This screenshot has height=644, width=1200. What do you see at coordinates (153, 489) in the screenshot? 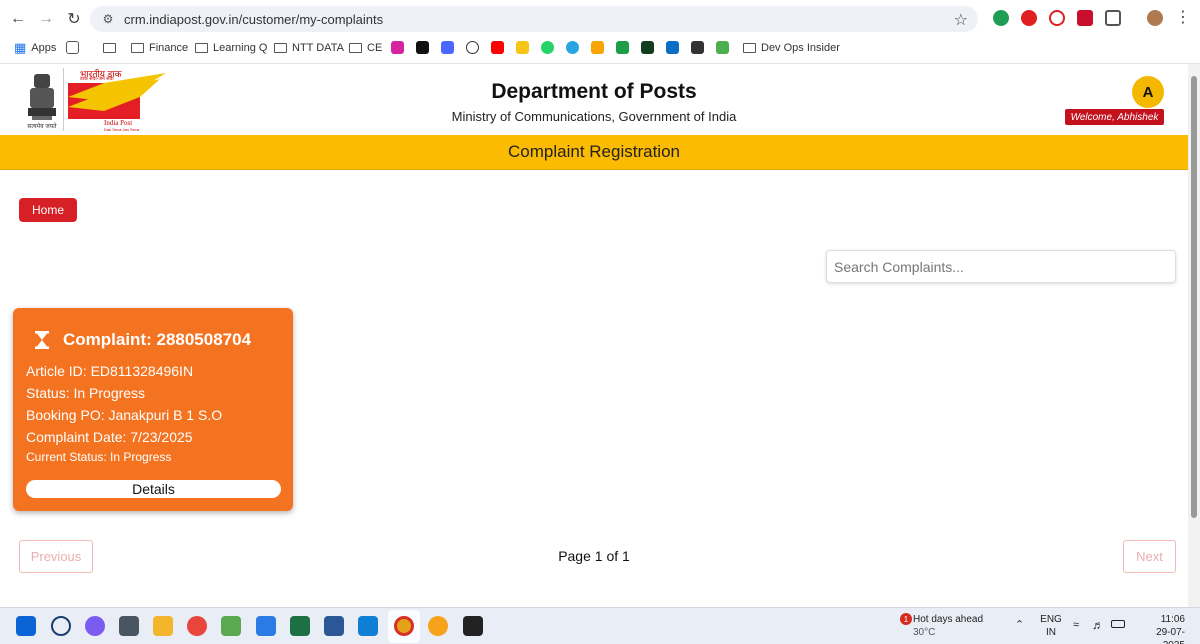
I see `details-button: Details` at bounding box center [153, 489].